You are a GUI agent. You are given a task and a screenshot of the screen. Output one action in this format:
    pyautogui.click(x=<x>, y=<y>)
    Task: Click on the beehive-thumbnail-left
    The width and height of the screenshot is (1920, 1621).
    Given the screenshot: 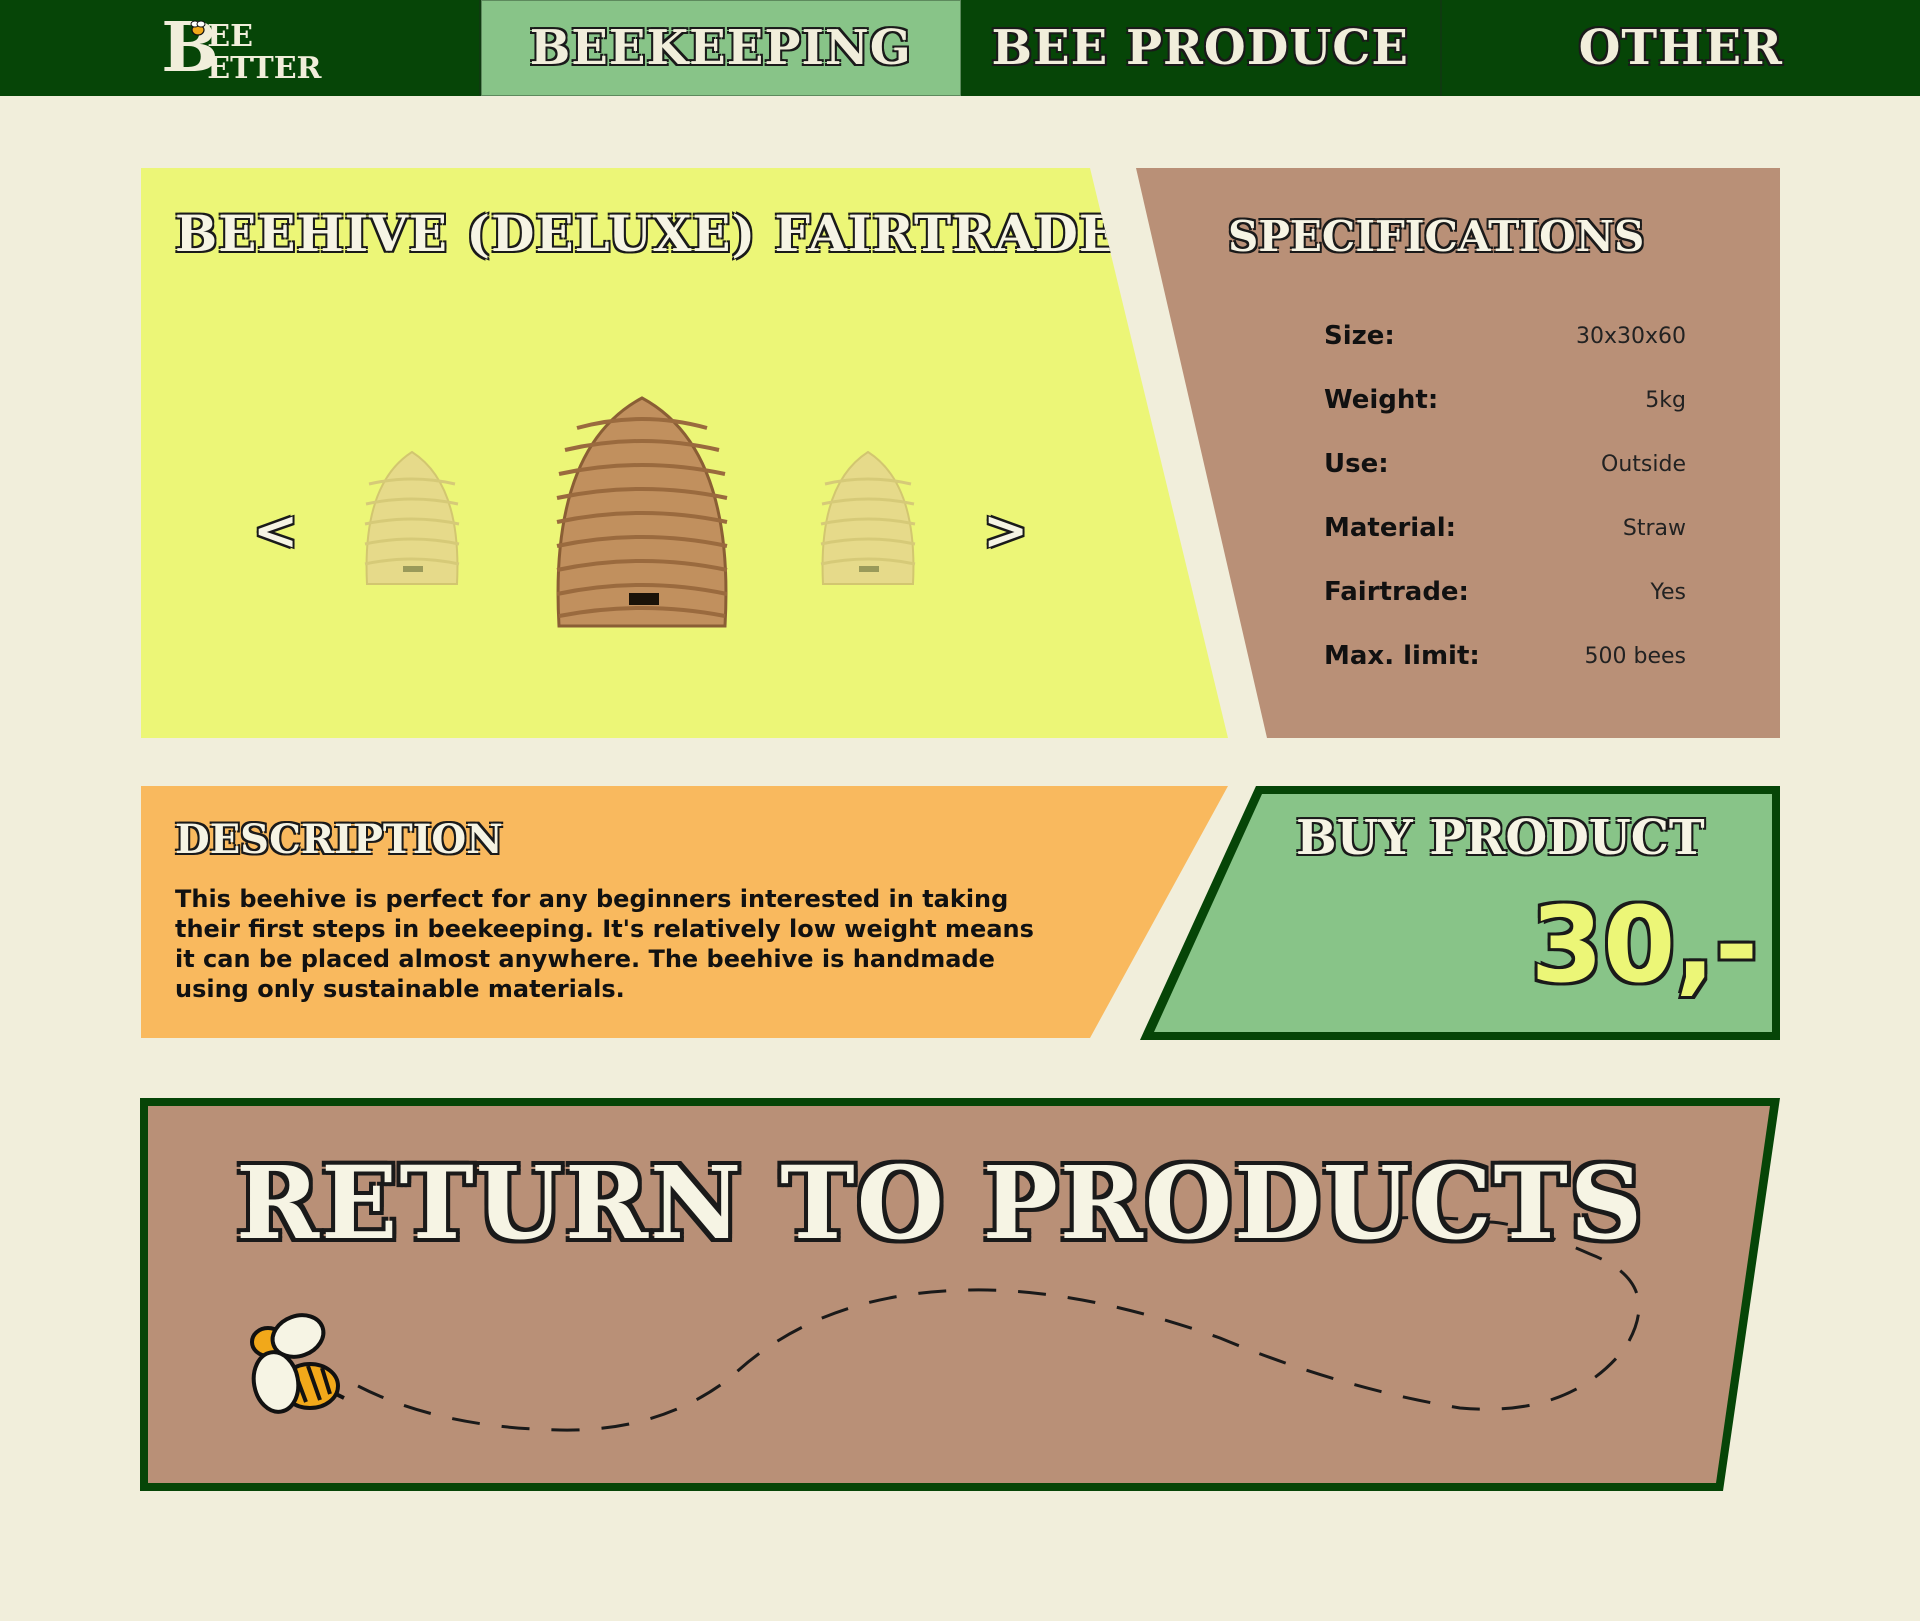 What is the action you would take?
    pyautogui.click(x=412, y=516)
    